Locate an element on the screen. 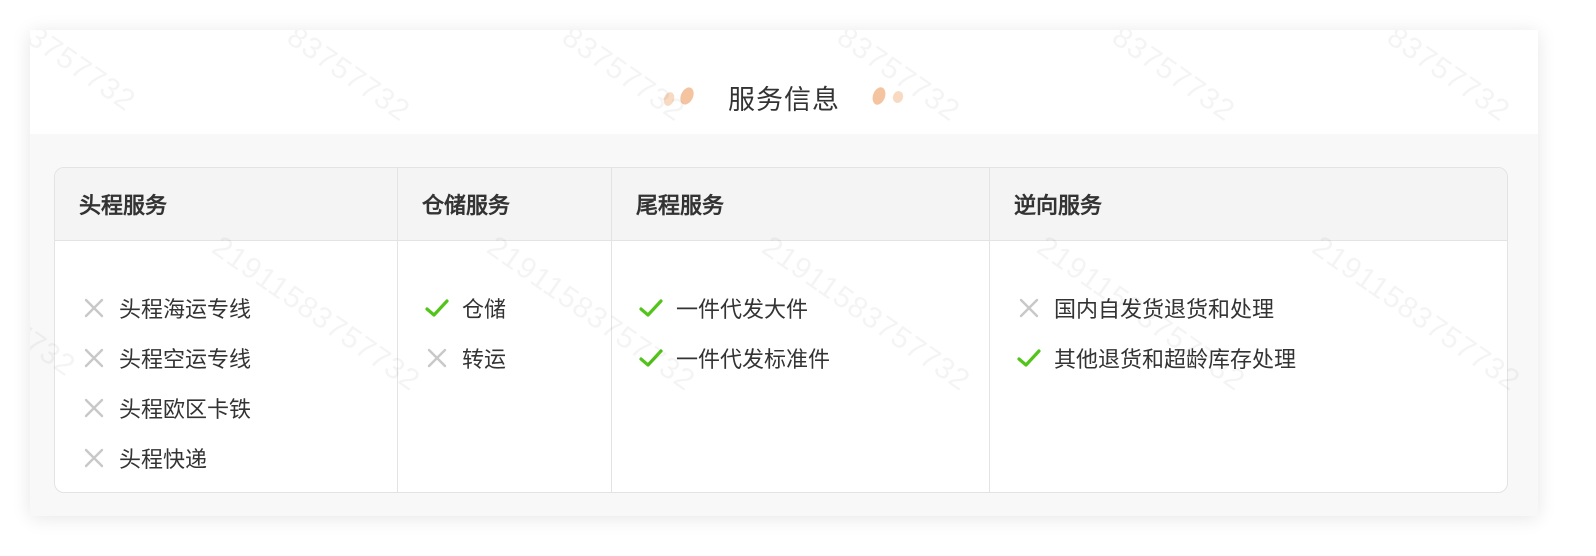 The width and height of the screenshot is (1596, 556). column-body: 仓储 转运 is located at coordinates (504, 312).